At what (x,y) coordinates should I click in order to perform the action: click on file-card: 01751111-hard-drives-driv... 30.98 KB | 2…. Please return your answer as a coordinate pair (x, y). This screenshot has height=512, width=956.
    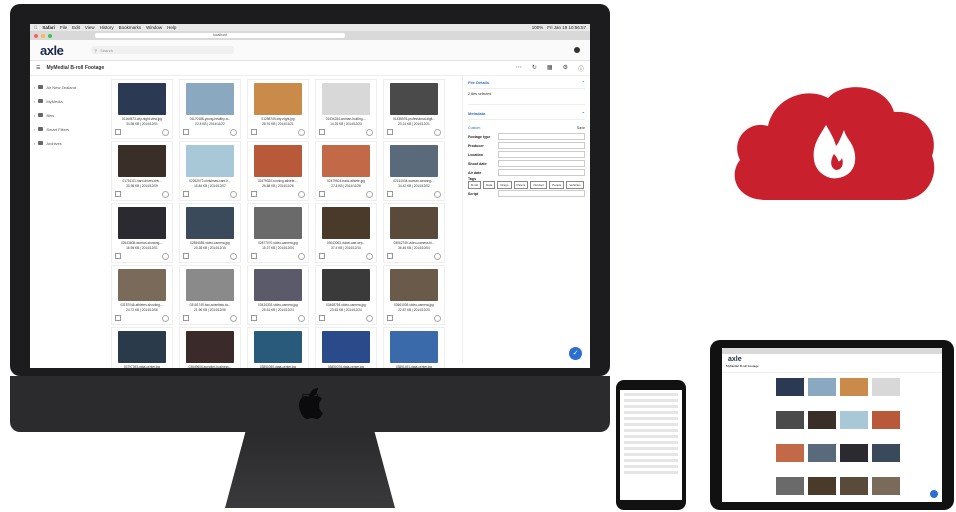
    Looking at the image, I should click on (142, 171).